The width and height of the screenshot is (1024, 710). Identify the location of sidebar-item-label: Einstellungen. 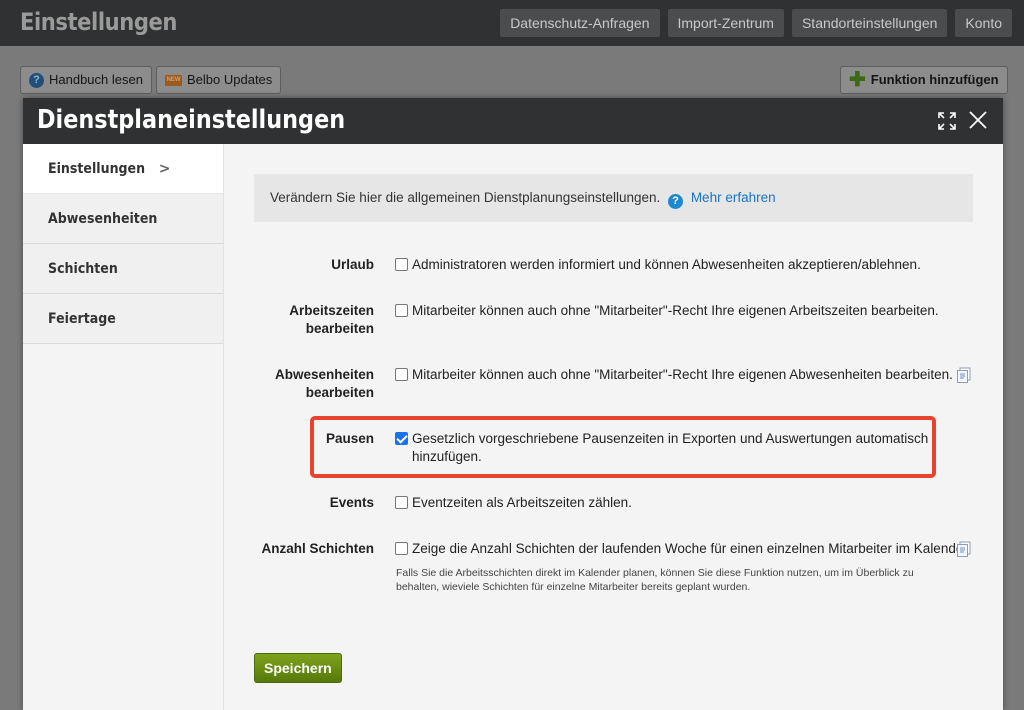
(97, 169).